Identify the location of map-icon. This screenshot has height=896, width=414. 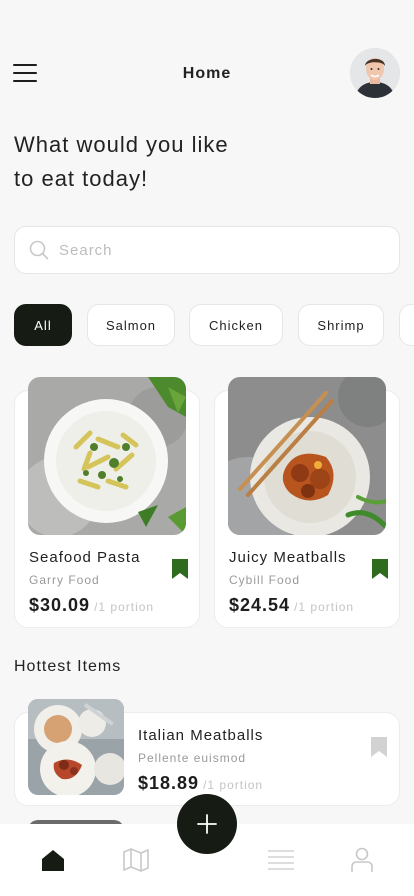
(136, 860).